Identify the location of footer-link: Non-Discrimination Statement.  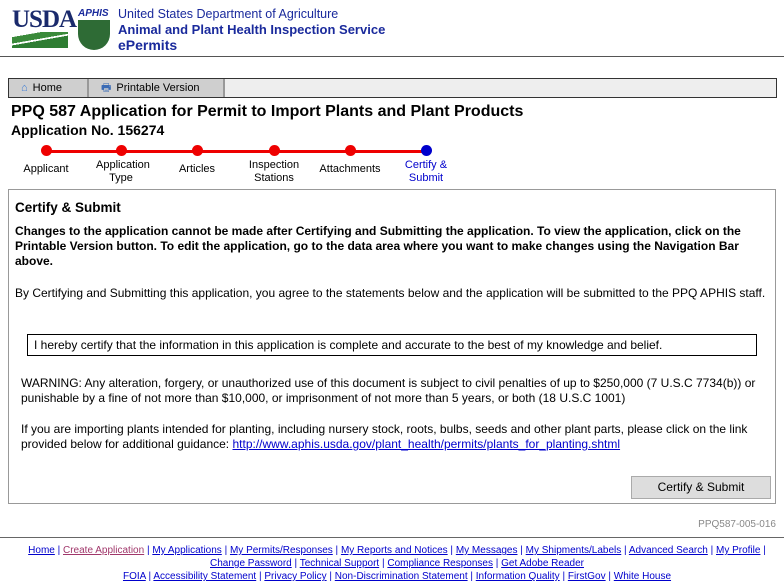
(401, 576).